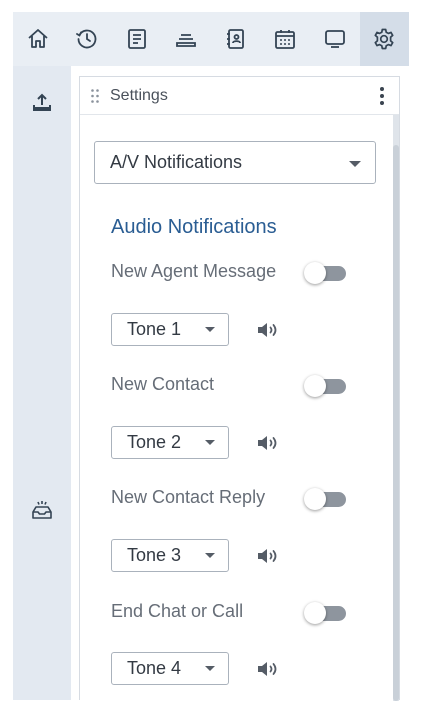  I want to click on scrollbar-thumb, so click(396, 423).